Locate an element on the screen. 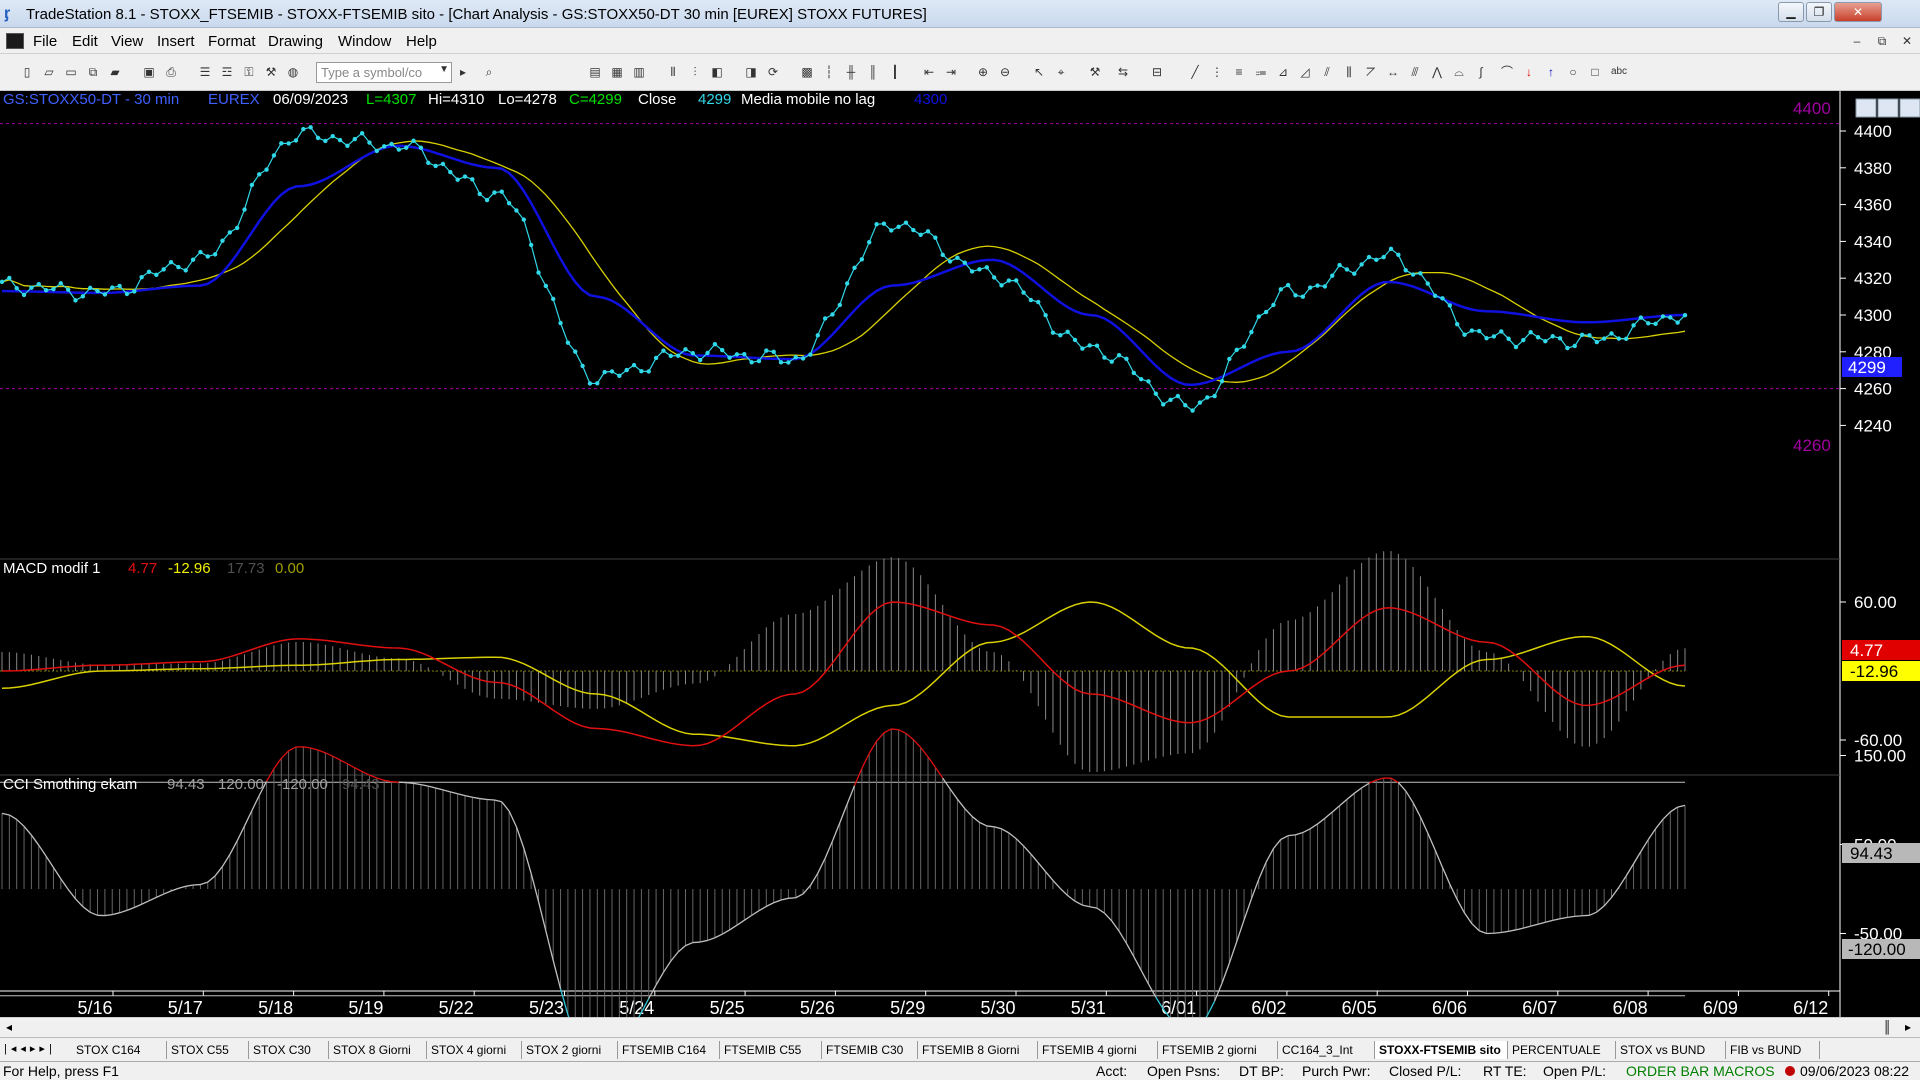 The width and height of the screenshot is (1920, 1080). cycle-icon: ⌓ is located at coordinates (1459, 72).